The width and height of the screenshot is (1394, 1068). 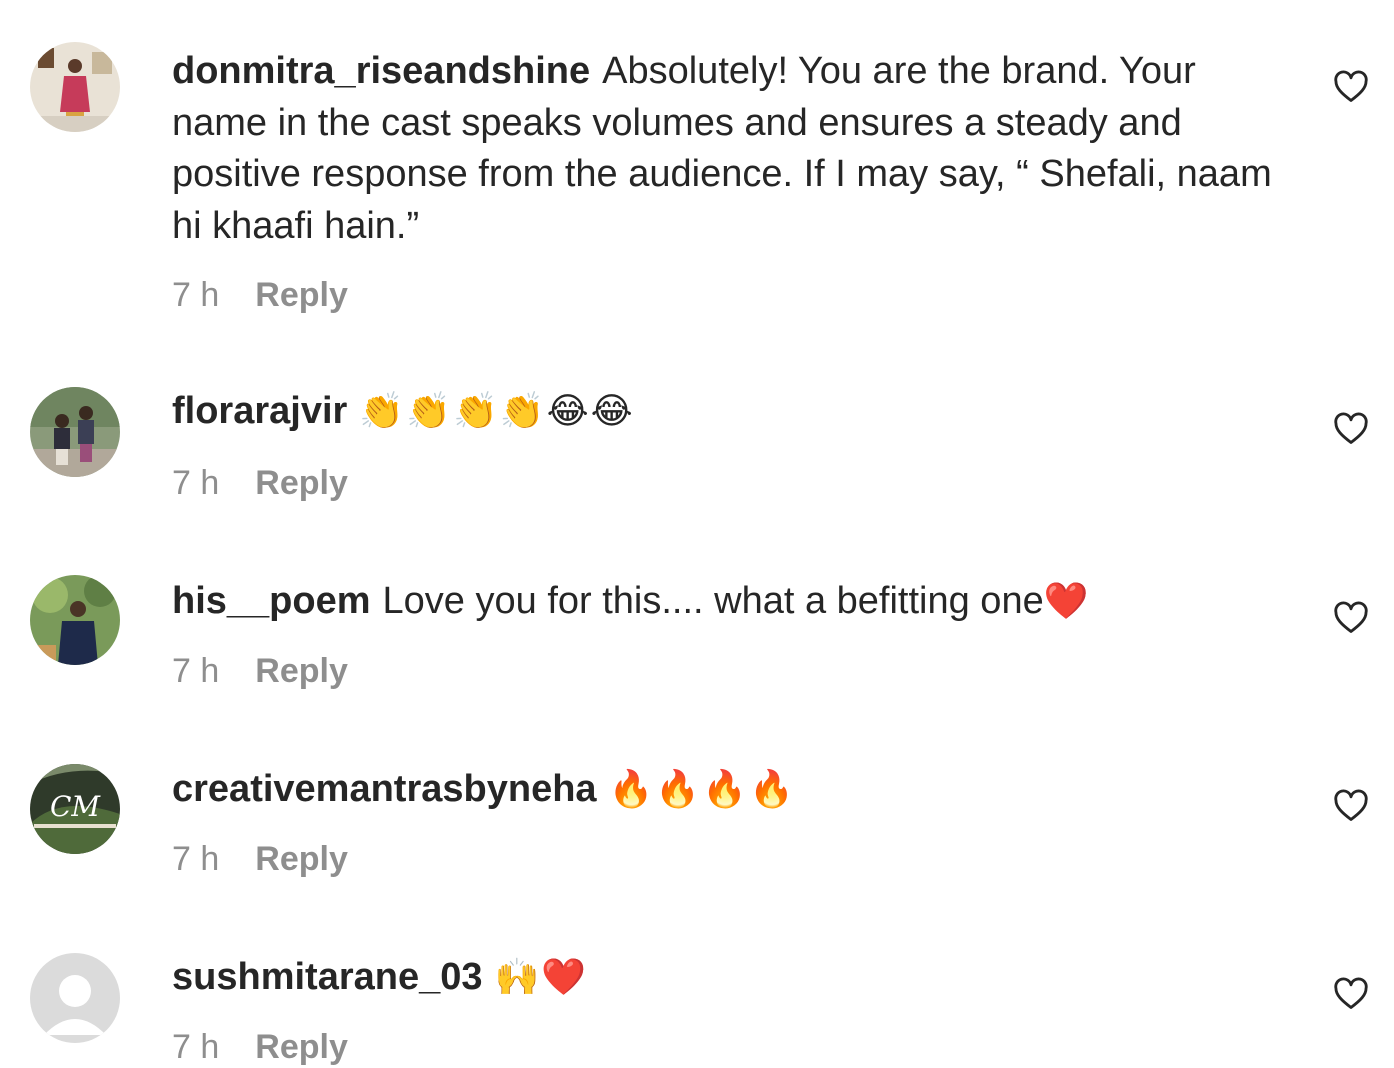 I want to click on comment-emoji: ❤️, so click(x=1067, y=601).